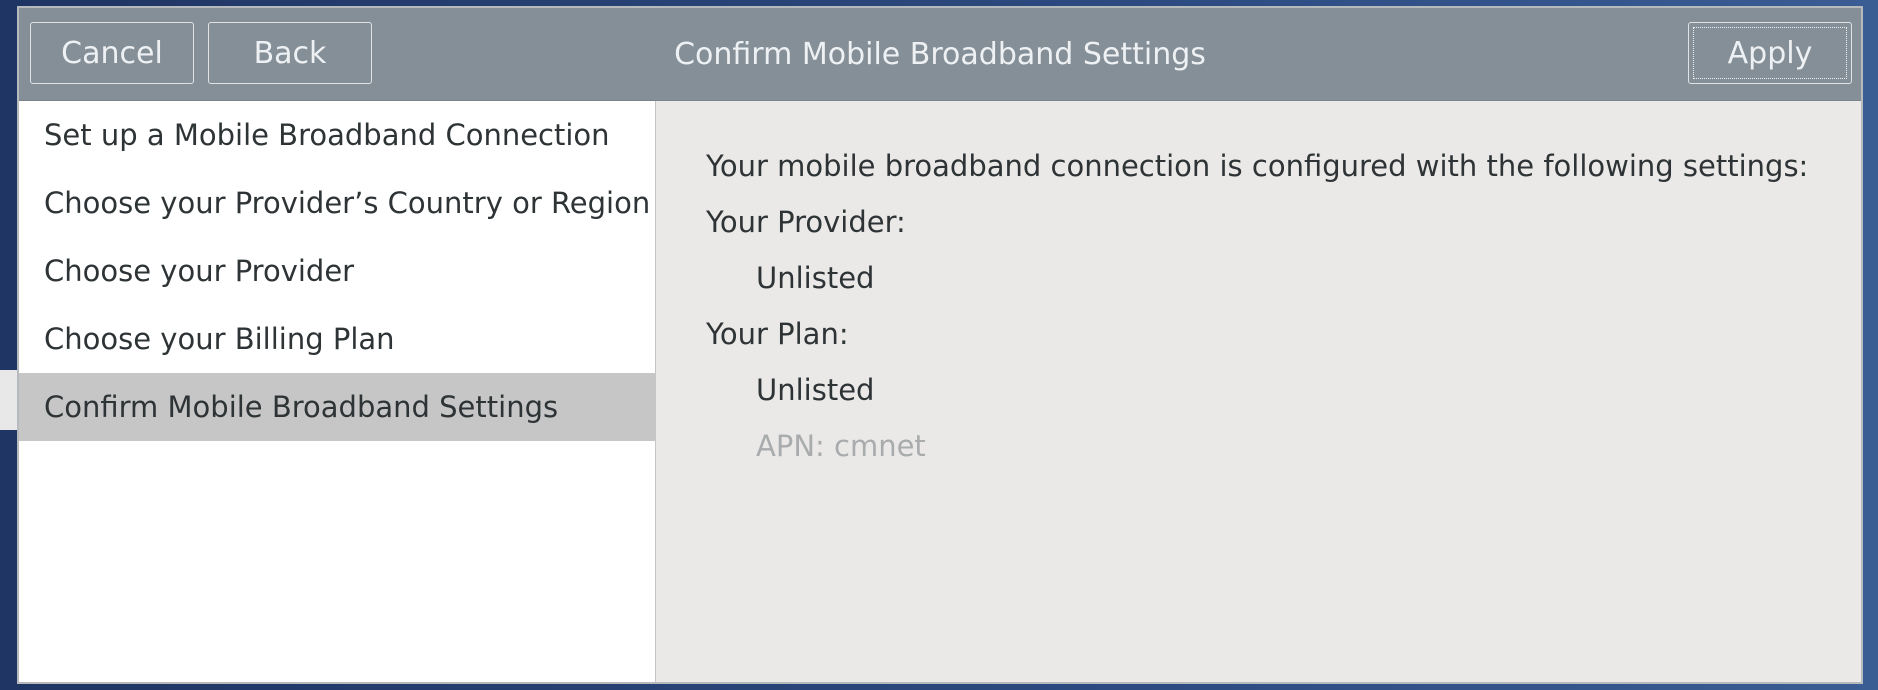 Image resolution: width=1878 pixels, height=690 pixels. What do you see at coordinates (112, 53) in the screenshot?
I see `cancel-button: Cancel` at bounding box center [112, 53].